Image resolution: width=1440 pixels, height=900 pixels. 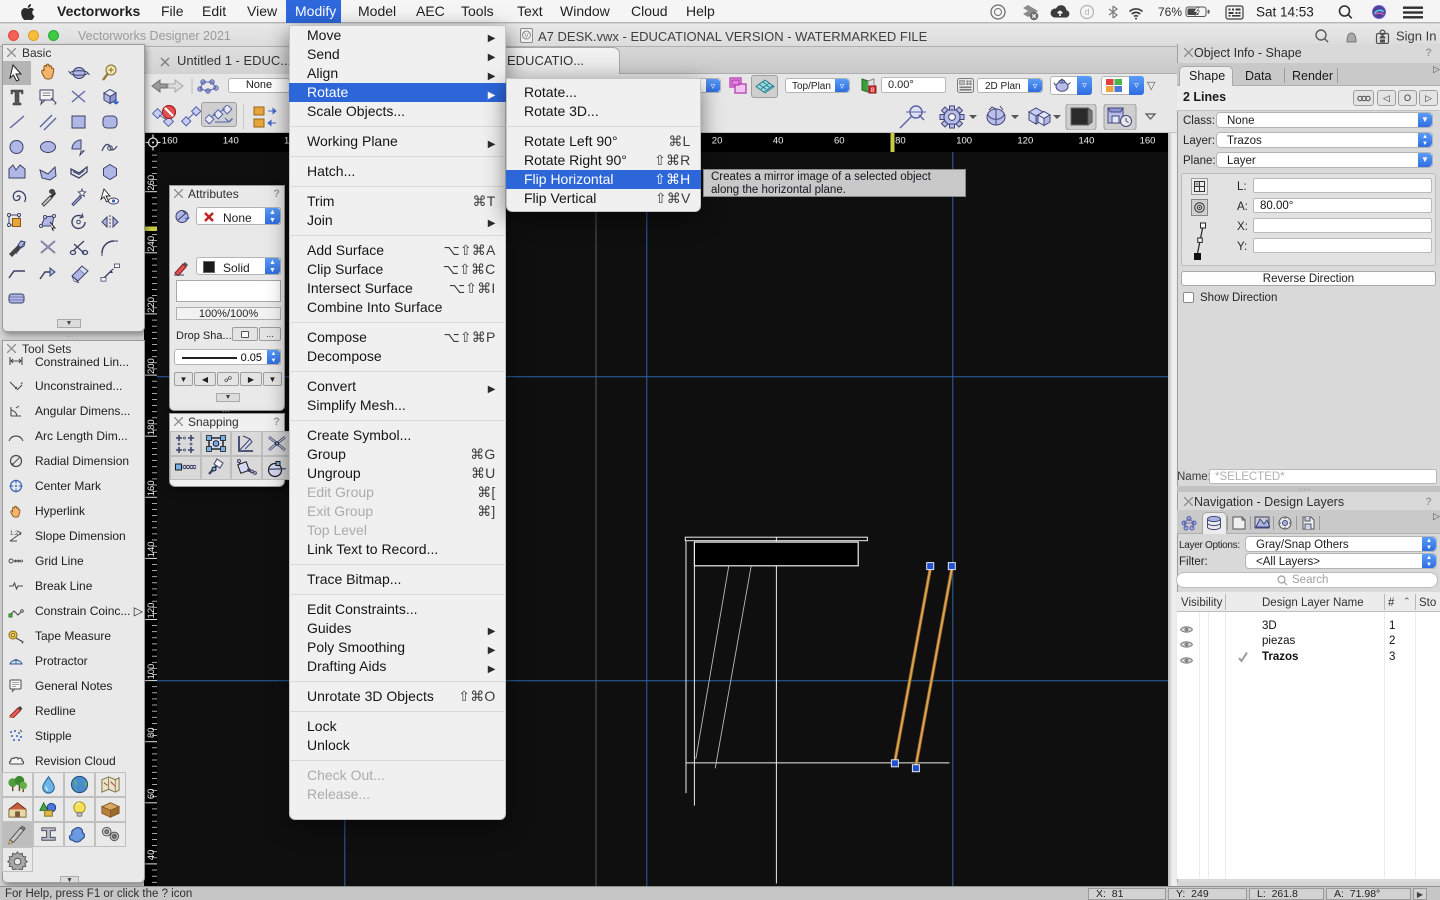 What do you see at coordinates (1086, 12) in the screenshot?
I see `svg-text: d` at bounding box center [1086, 12].